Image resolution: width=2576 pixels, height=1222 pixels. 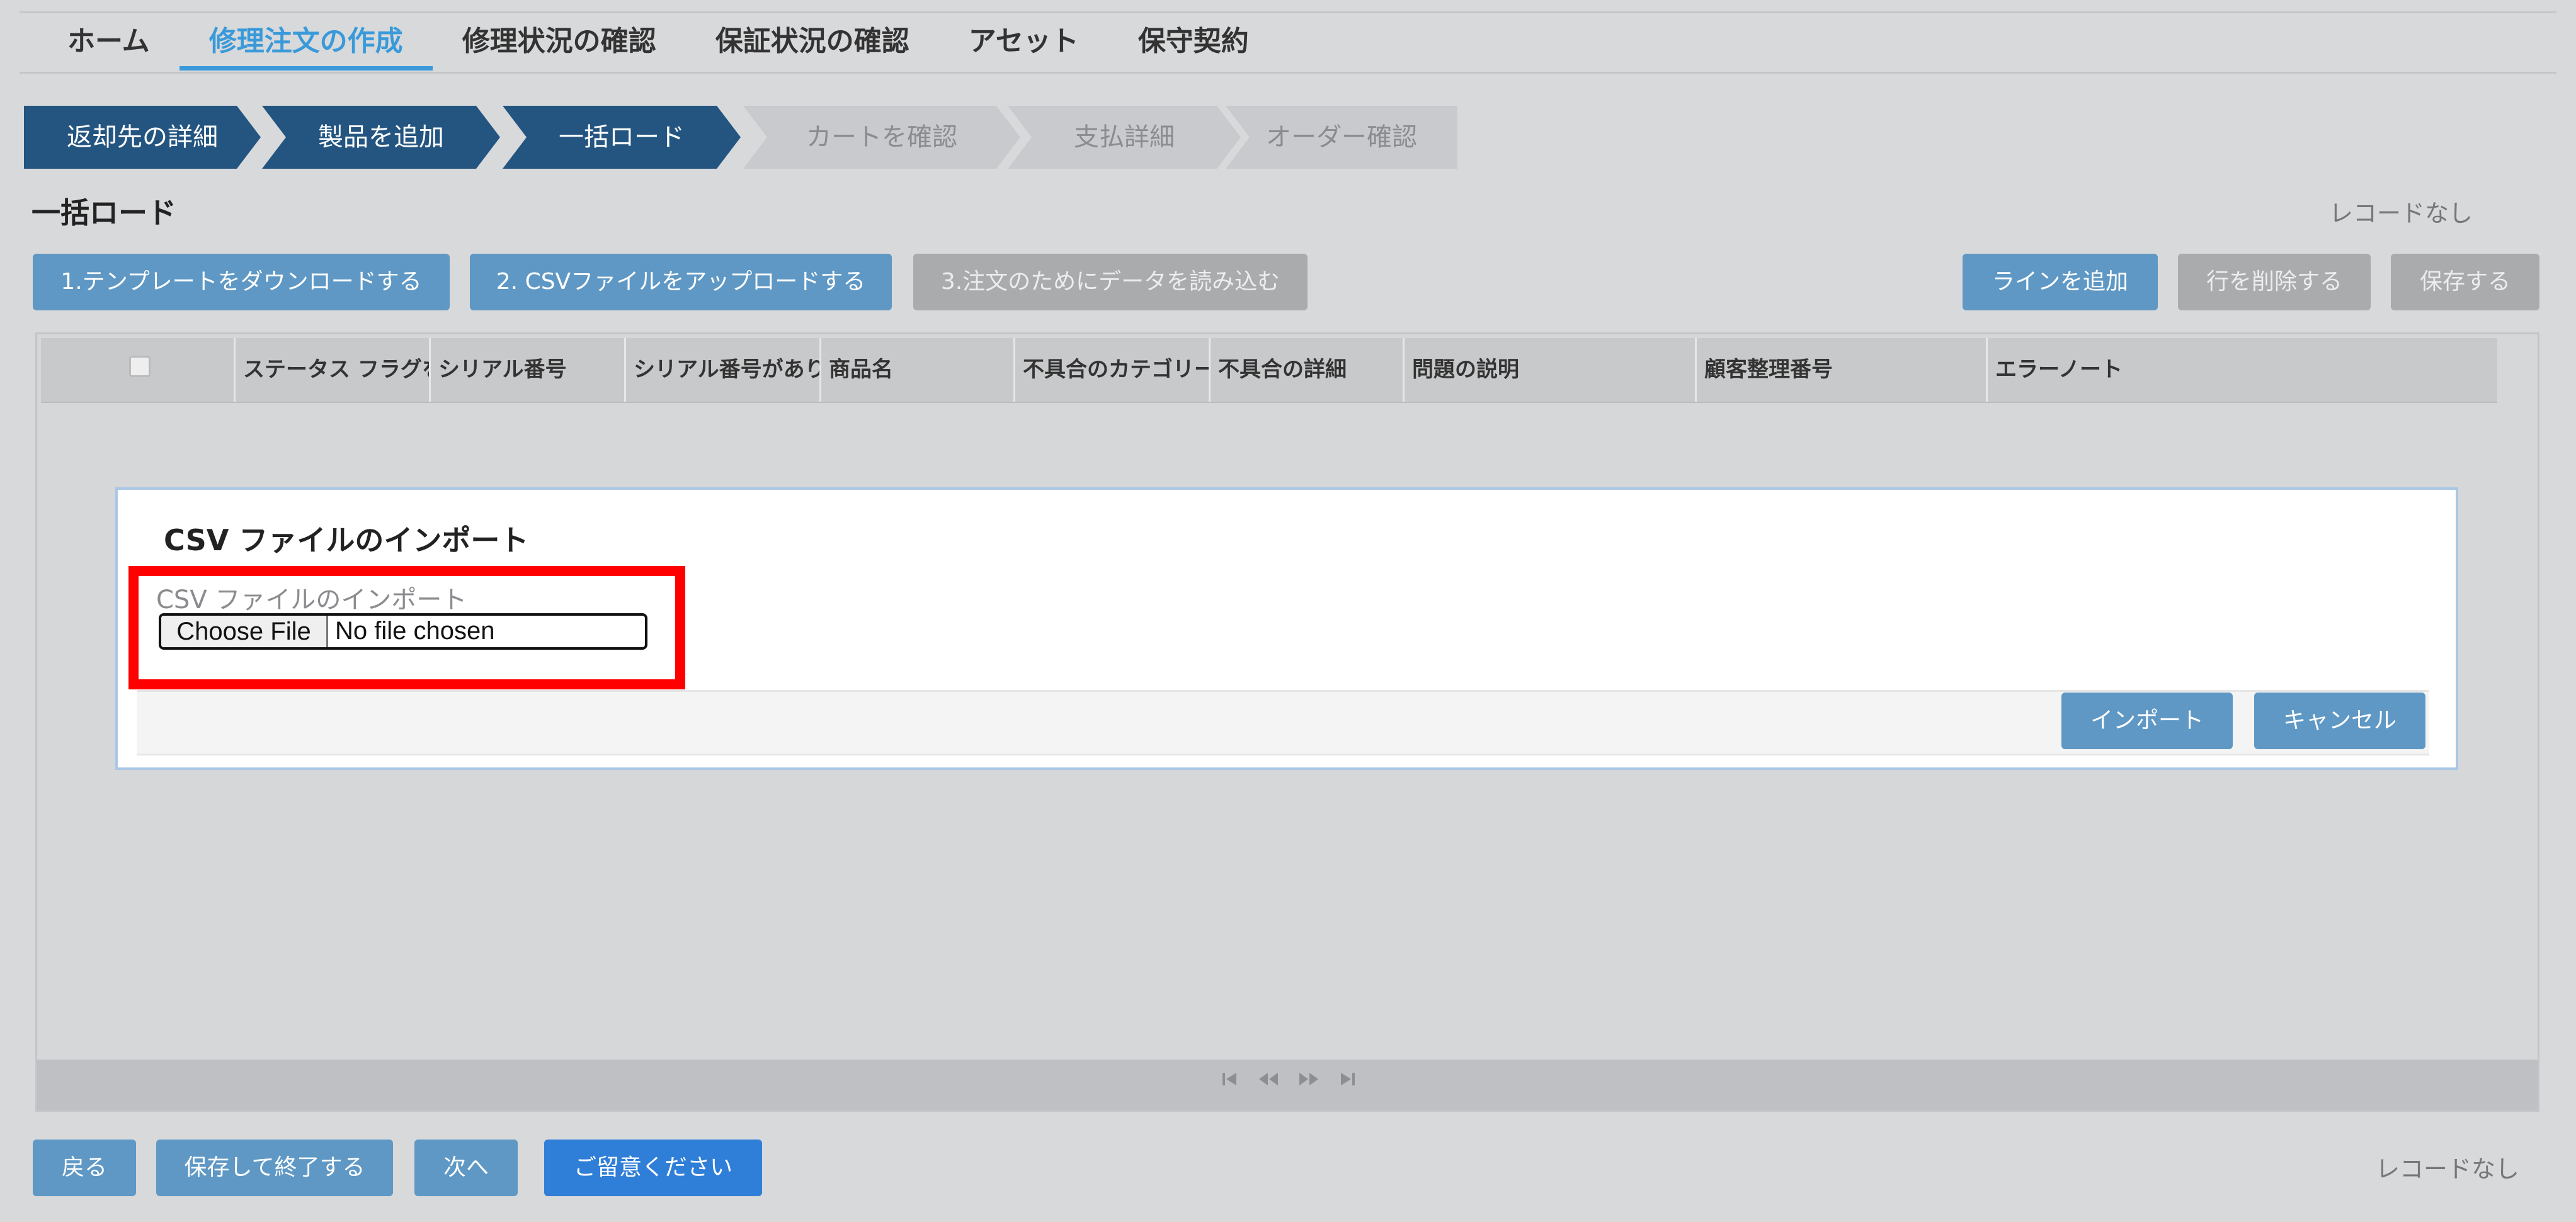 What do you see at coordinates (331, 370) in the screenshot?
I see `column-status-flag: ステータス フラグを` at bounding box center [331, 370].